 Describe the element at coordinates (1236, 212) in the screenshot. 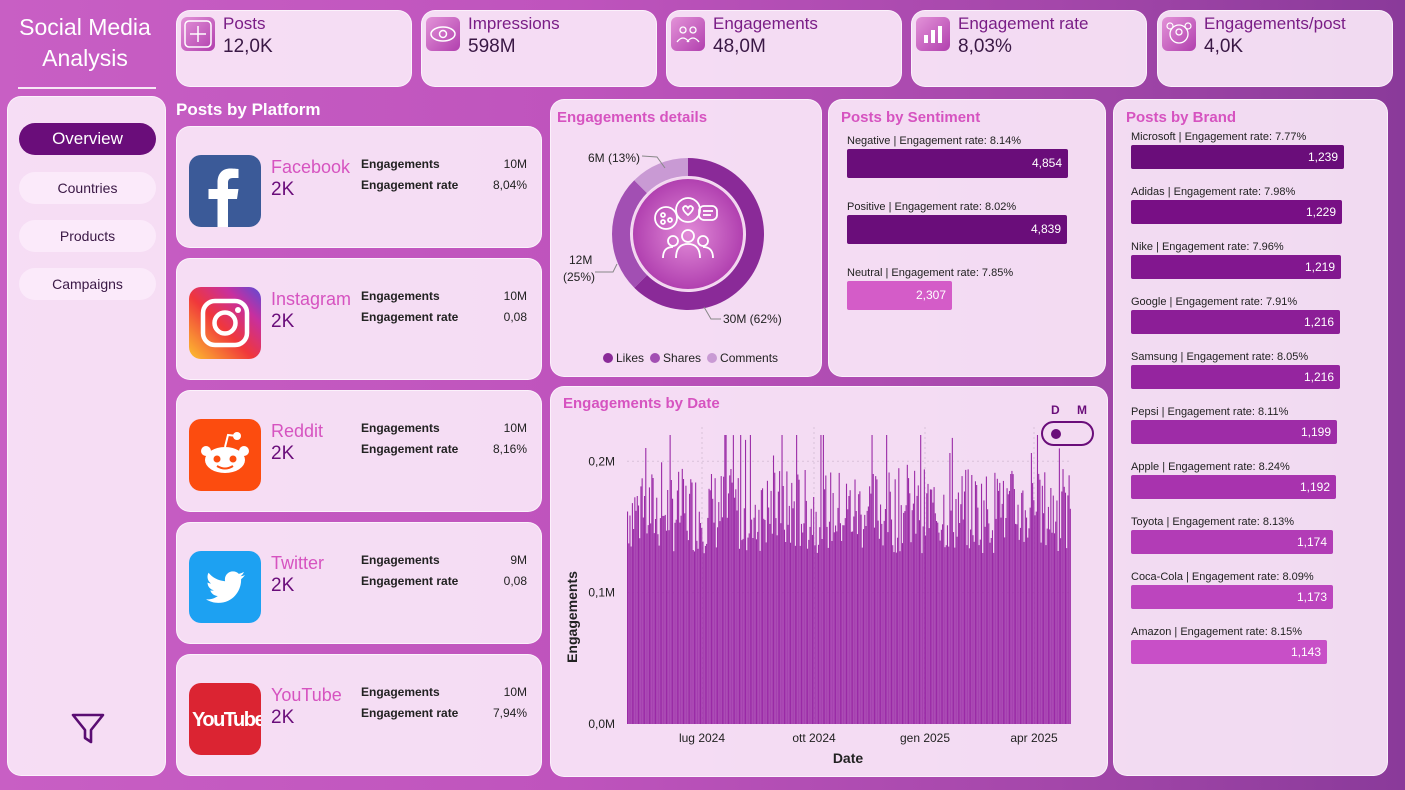

I see `brand-bar: 1,229` at that location.